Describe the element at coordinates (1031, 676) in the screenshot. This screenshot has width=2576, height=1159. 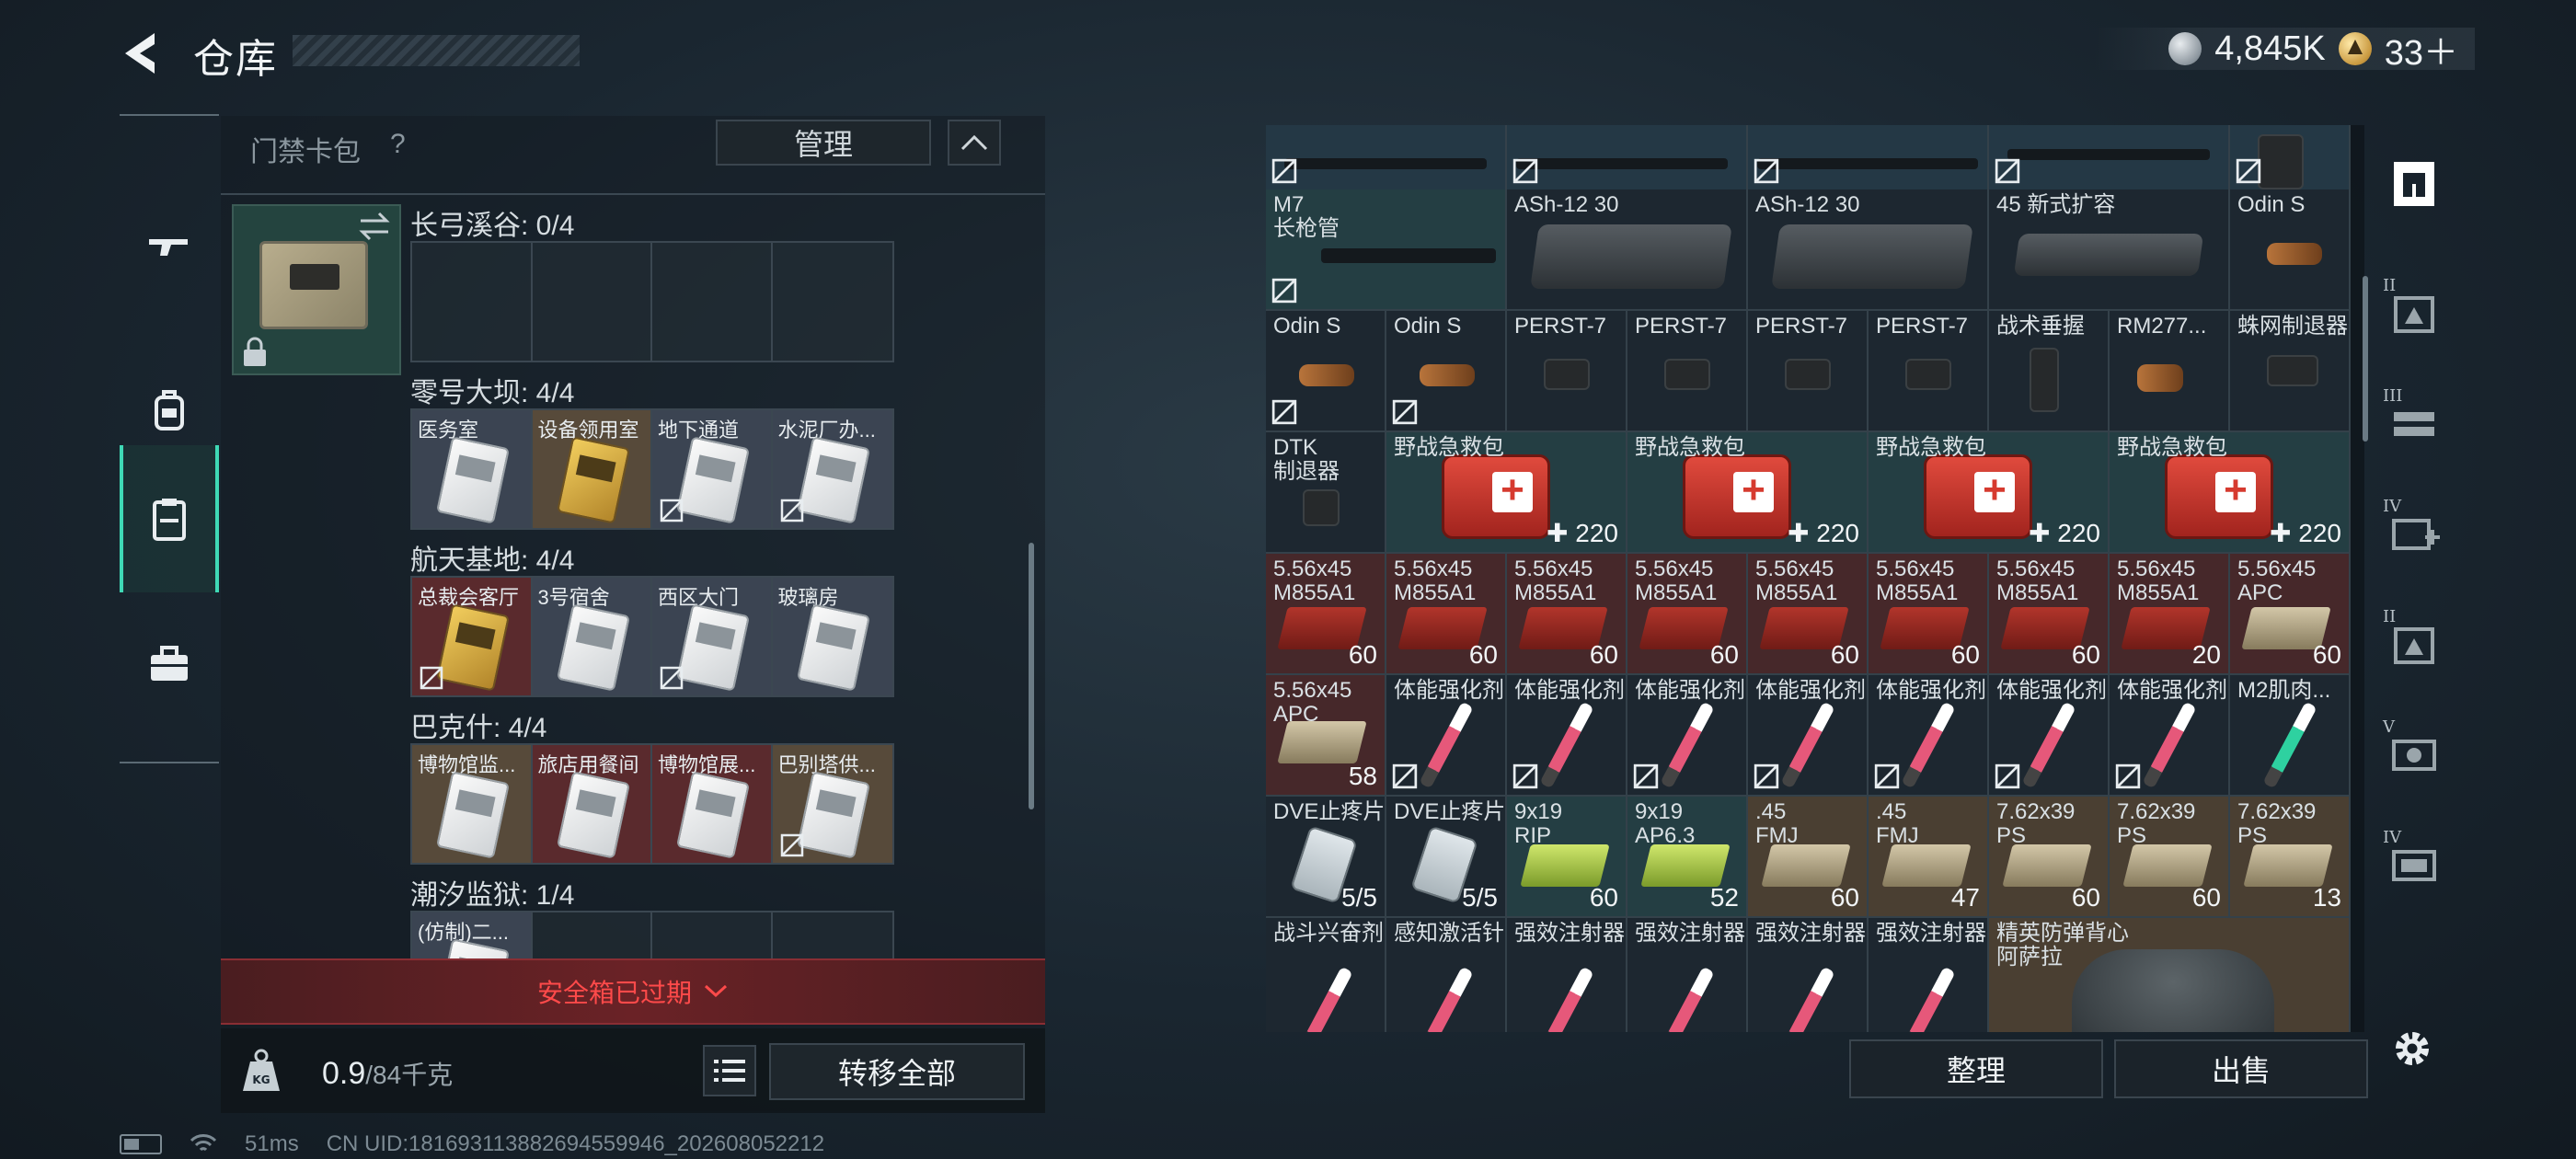
I see `keycard-scrollbar` at that location.